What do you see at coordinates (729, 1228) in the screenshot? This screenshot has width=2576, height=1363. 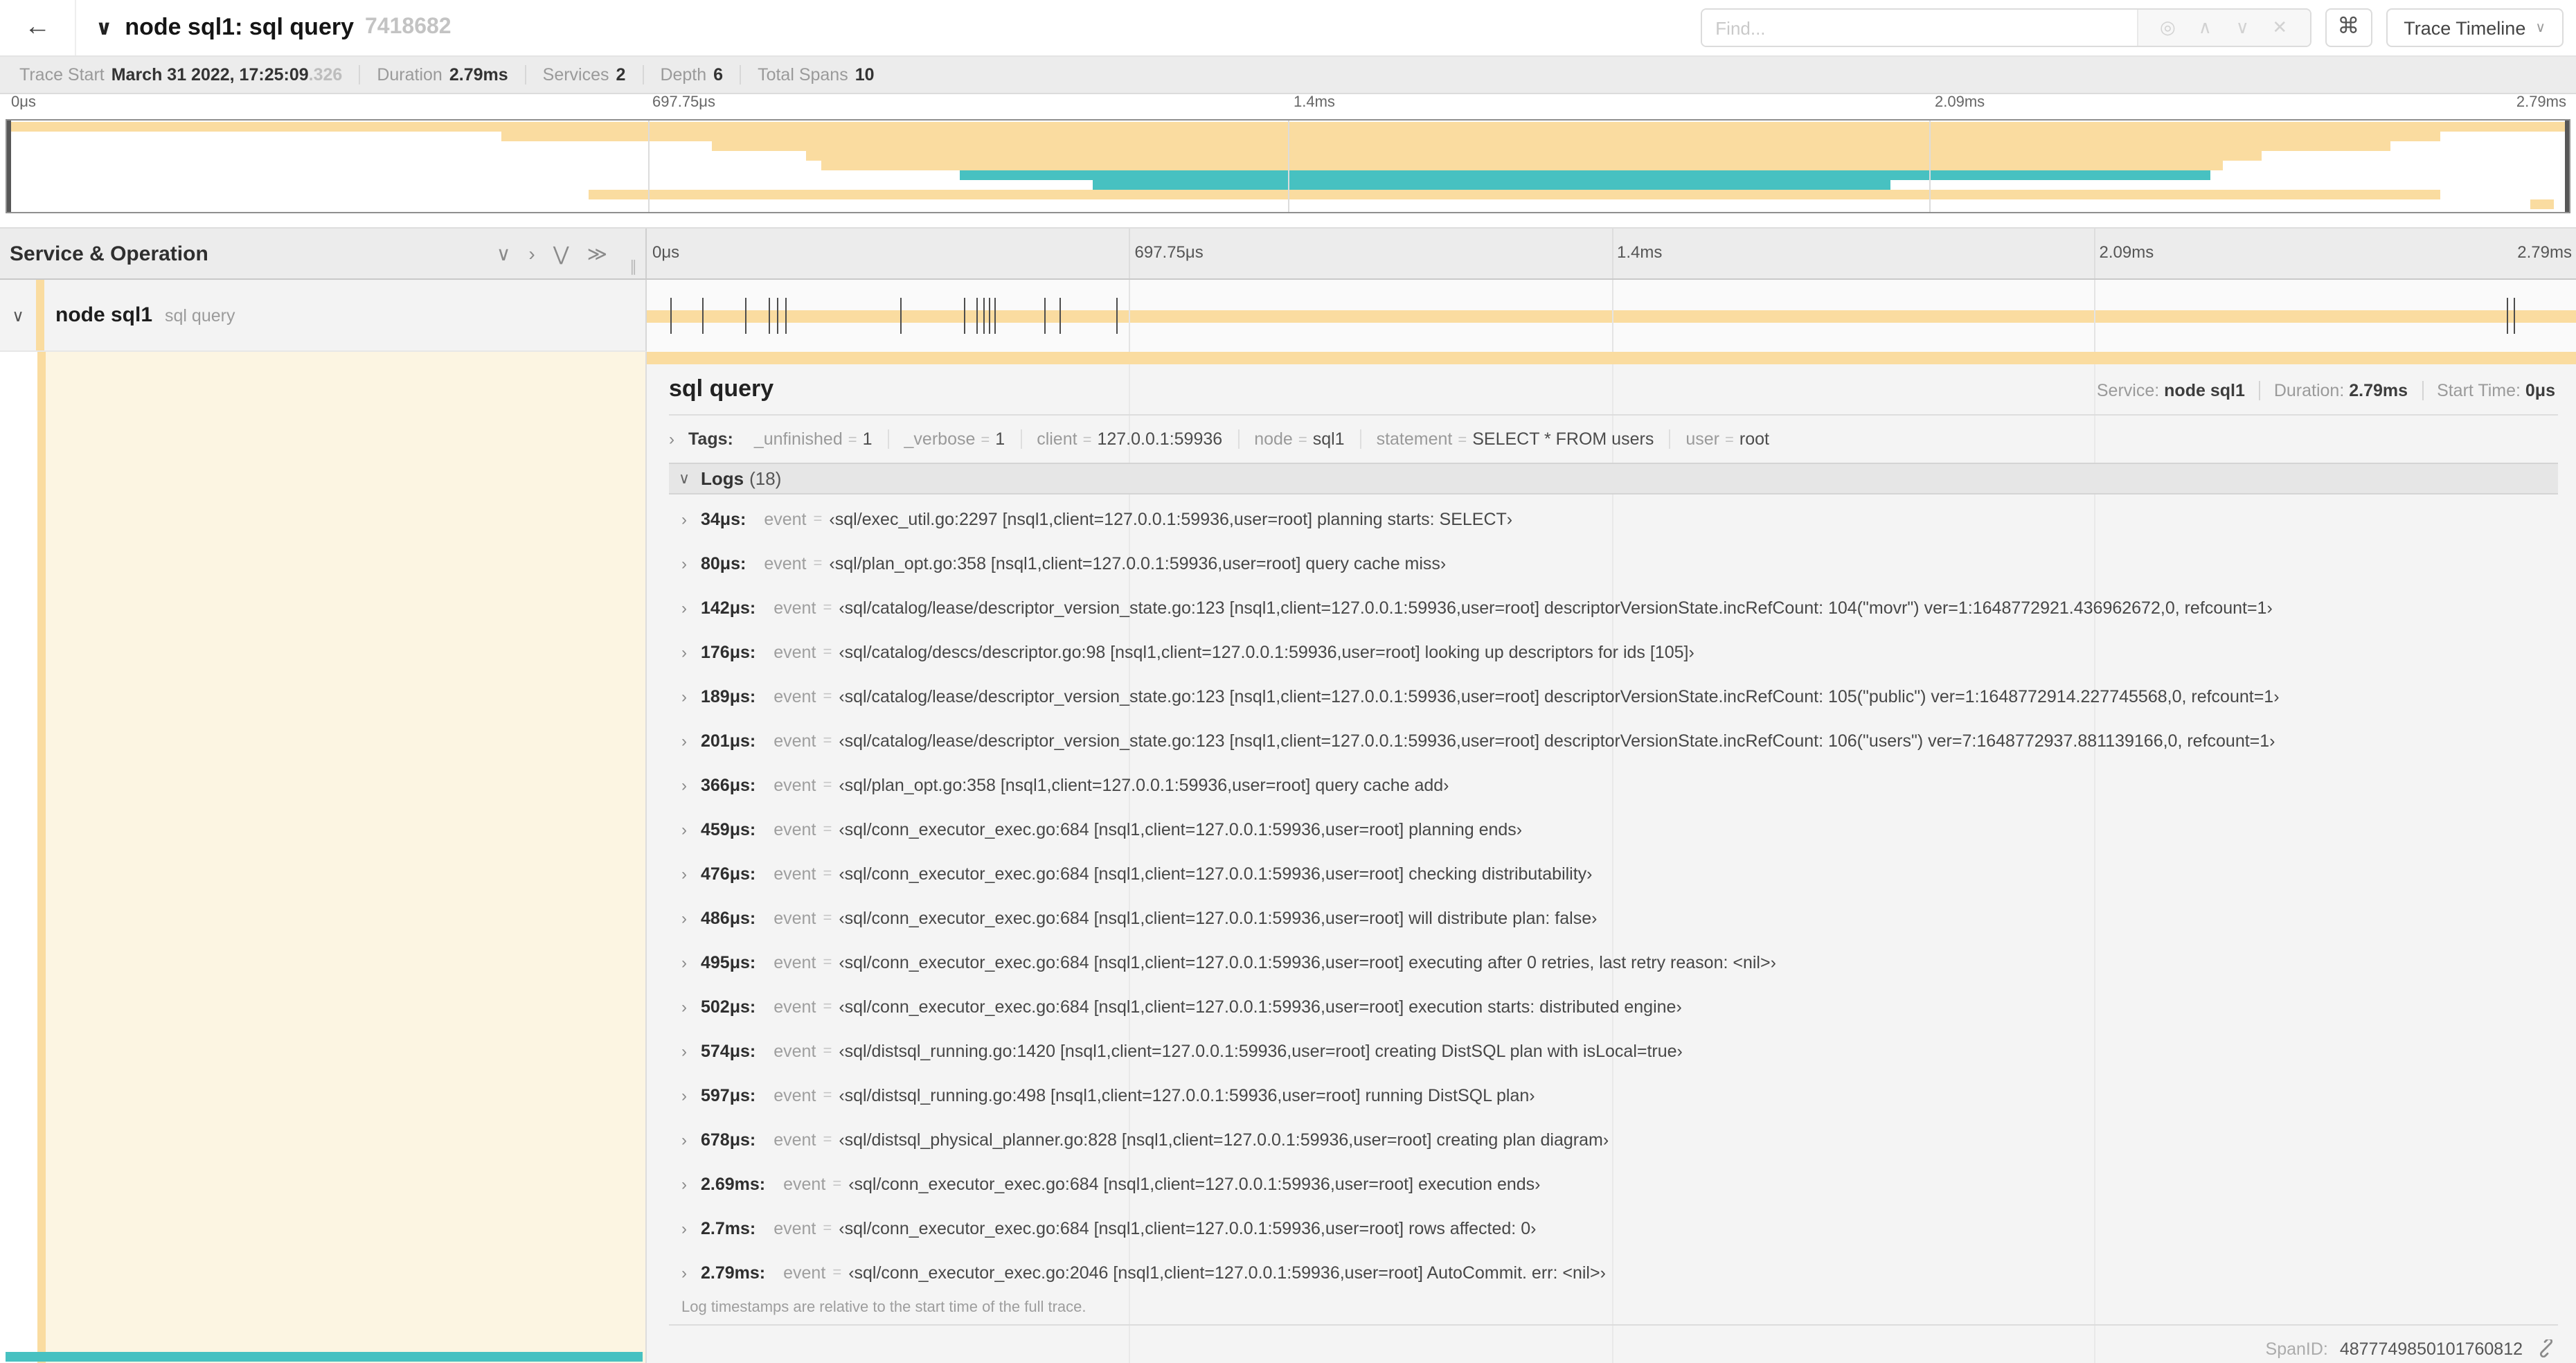 I see `log-timestamp: 2.7ms:` at bounding box center [729, 1228].